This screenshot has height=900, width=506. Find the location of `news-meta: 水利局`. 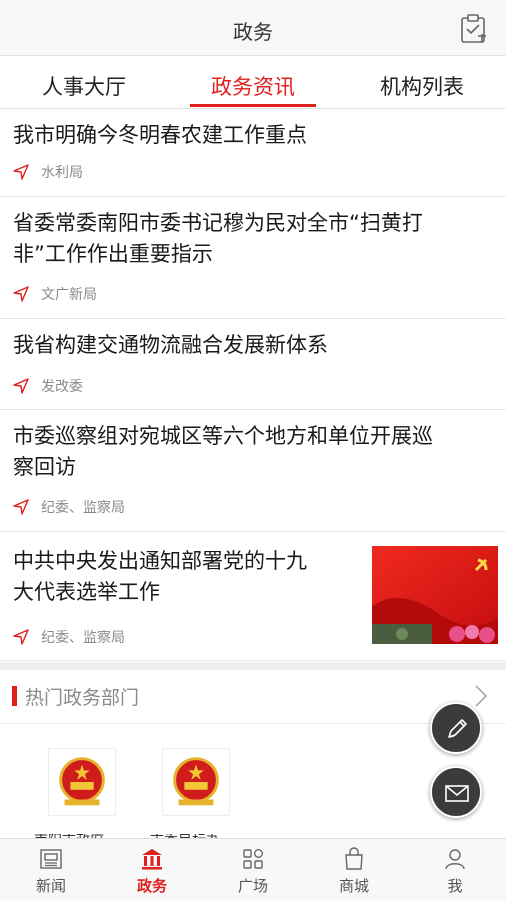

news-meta: 水利局 is located at coordinates (48, 172).